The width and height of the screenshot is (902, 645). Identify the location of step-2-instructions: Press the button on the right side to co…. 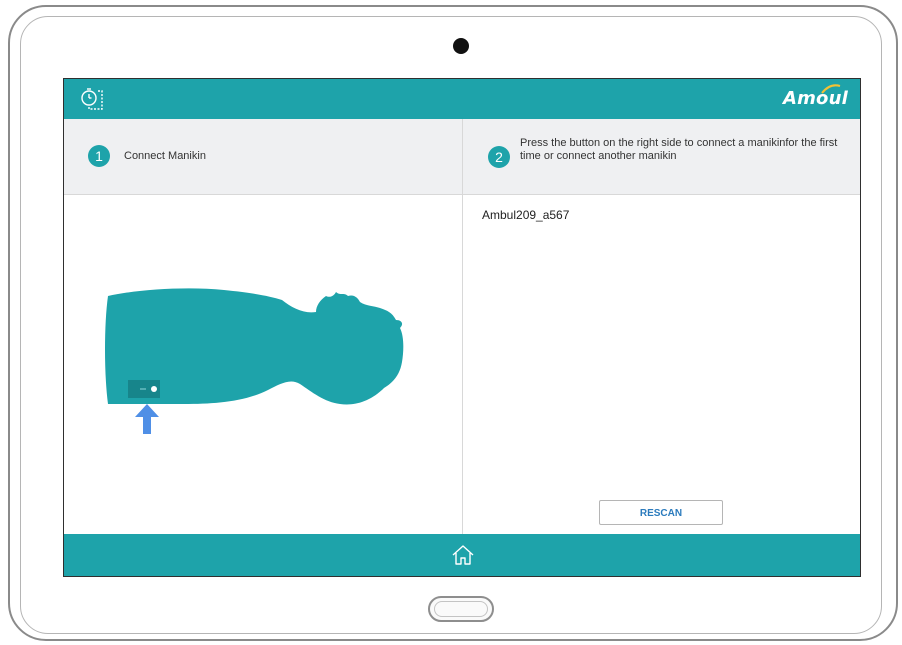
(679, 149).